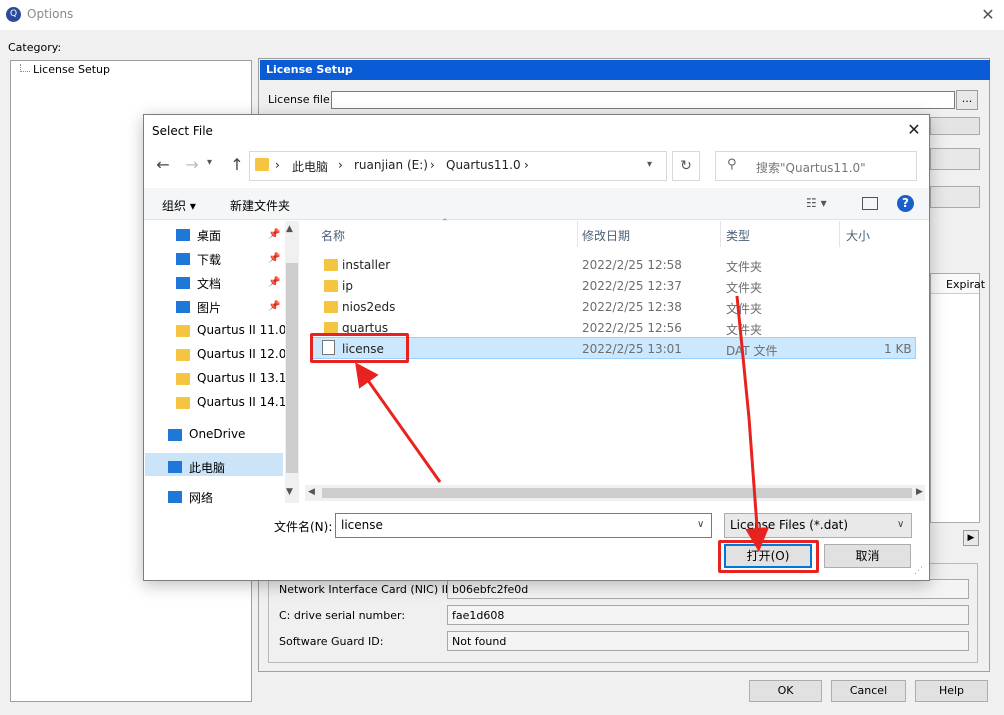 The image size is (1004, 715). What do you see at coordinates (858, 235) in the screenshot?
I see `column-header-size: 大小` at bounding box center [858, 235].